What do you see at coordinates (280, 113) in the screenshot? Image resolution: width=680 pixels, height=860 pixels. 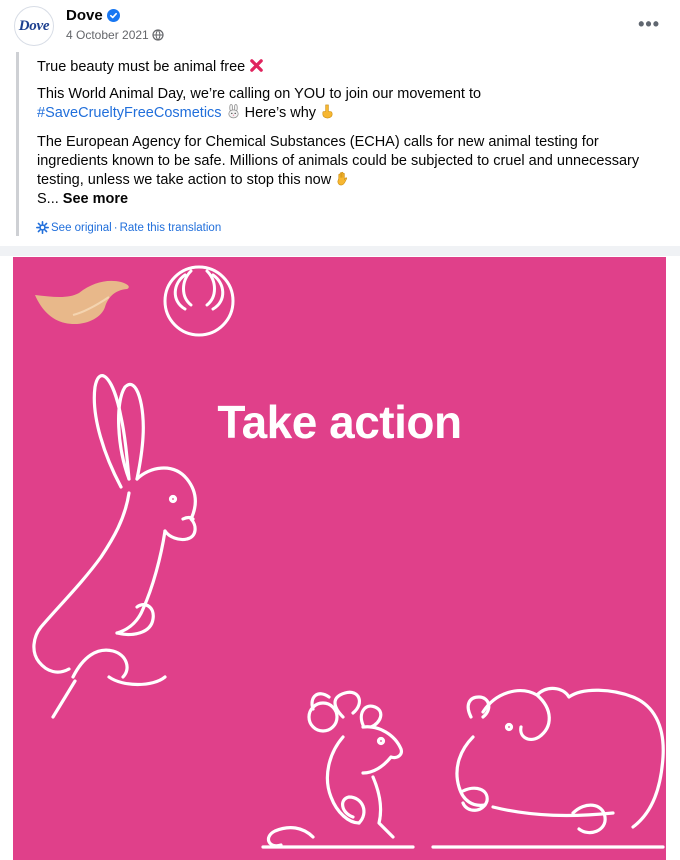 I see `line2-tail: Here’s why` at bounding box center [280, 113].